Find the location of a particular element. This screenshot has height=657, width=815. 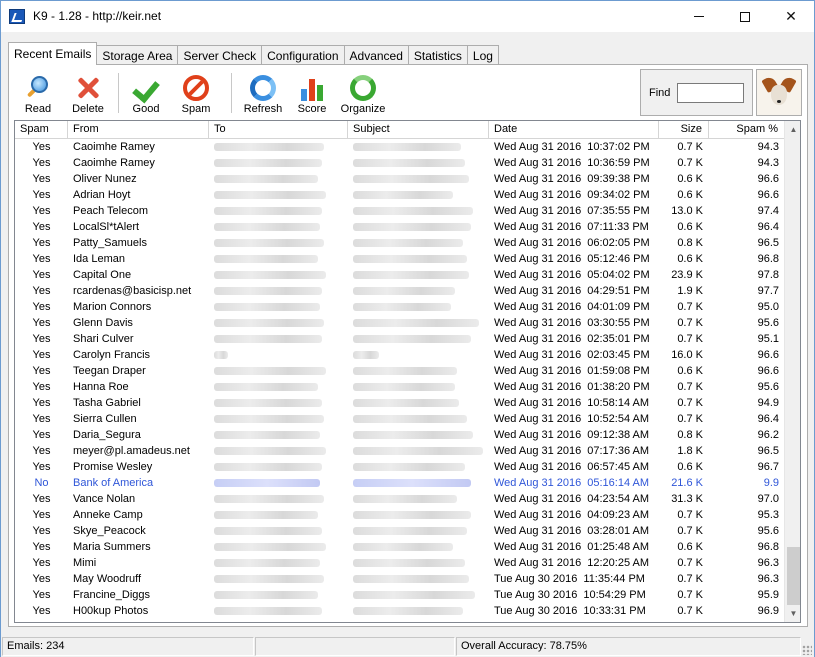

column-header-to: To is located at coordinates (278, 130).